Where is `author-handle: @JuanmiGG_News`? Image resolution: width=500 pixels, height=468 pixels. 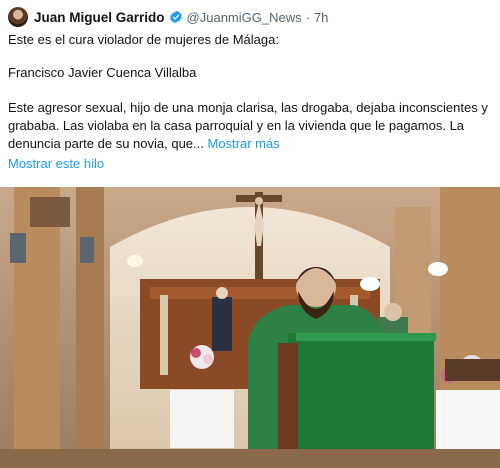
author-handle: @JuanmiGG_News is located at coordinates (244, 17).